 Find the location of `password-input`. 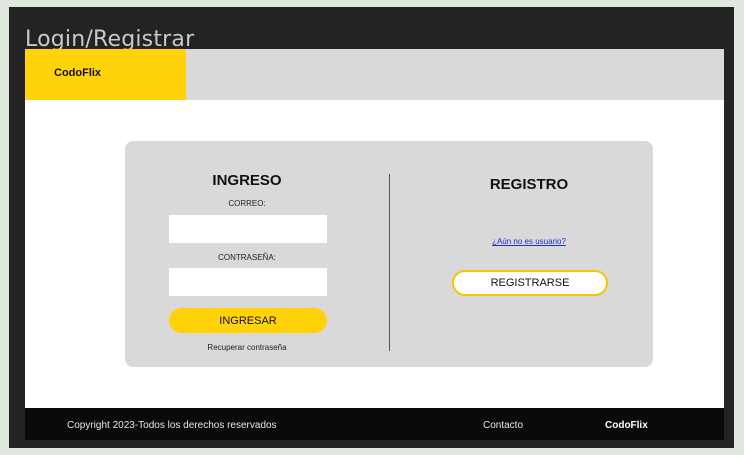

password-input is located at coordinates (248, 282).